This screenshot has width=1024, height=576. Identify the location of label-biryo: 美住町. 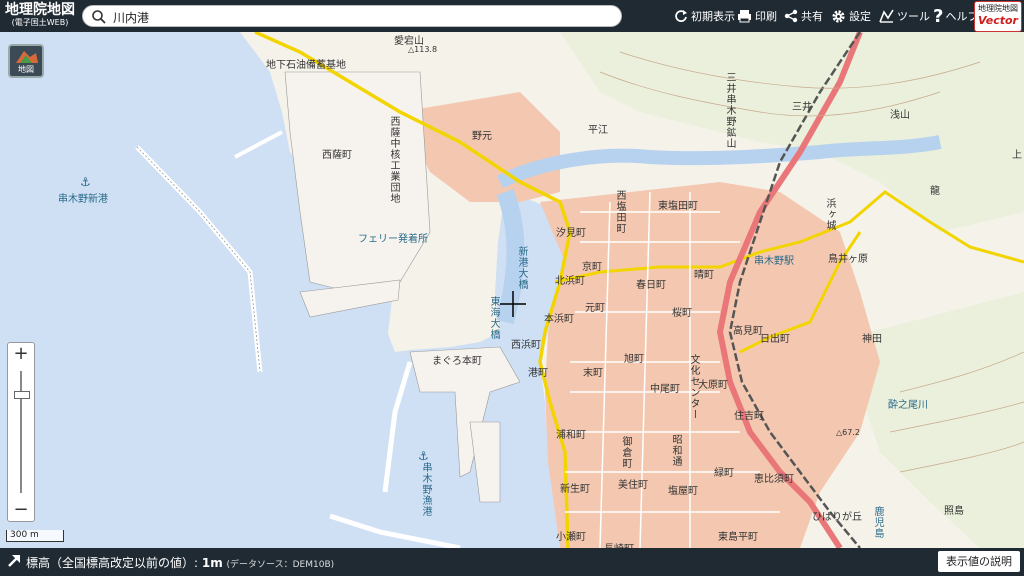
(633, 485).